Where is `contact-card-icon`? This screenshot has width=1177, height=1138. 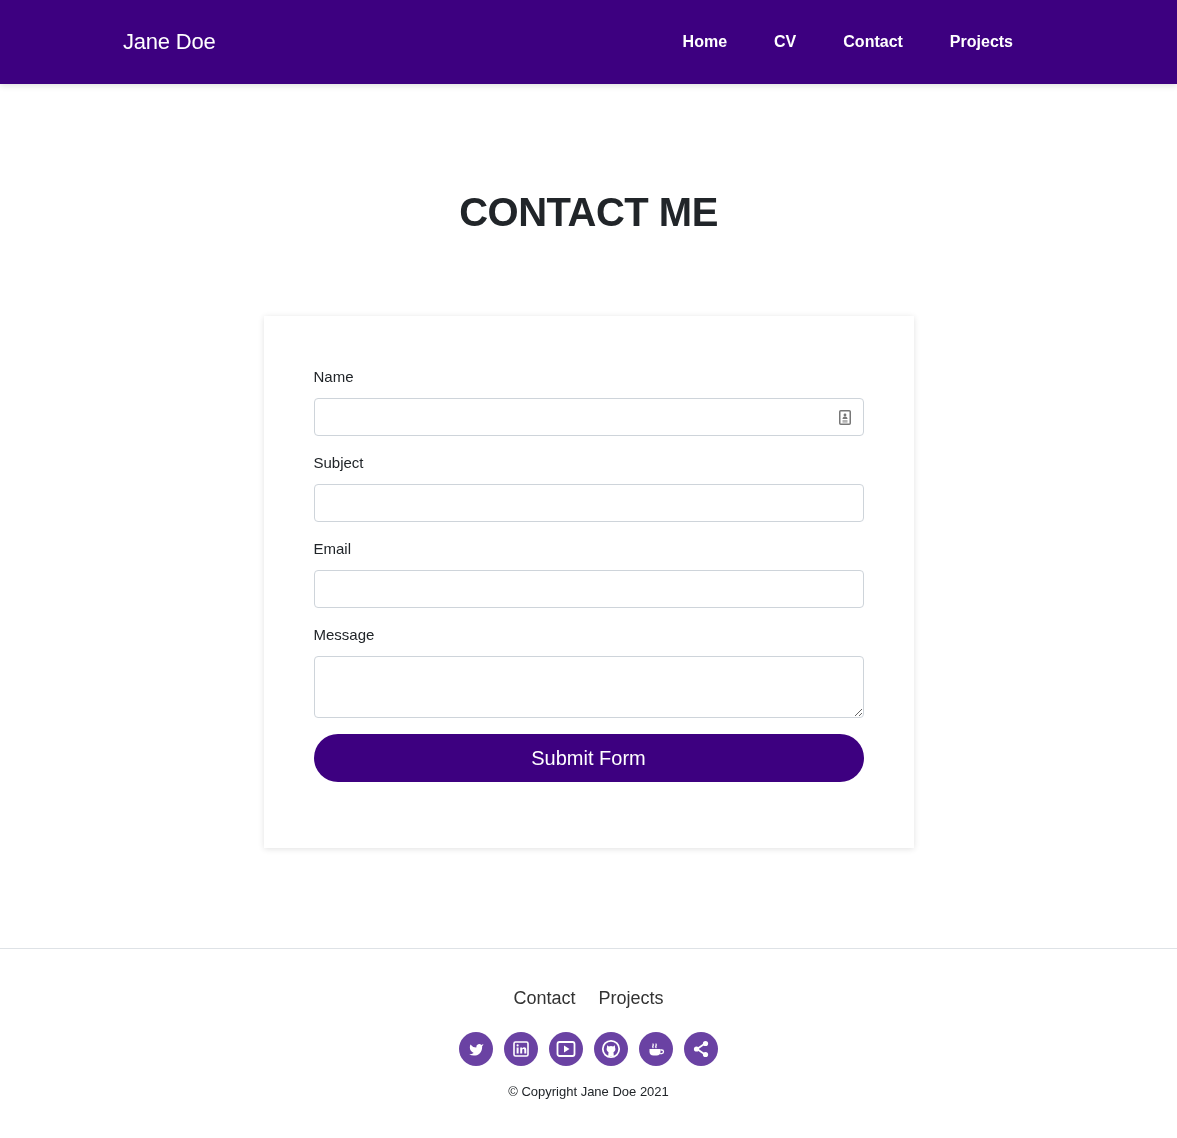 contact-card-icon is located at coordinates (844, 417).